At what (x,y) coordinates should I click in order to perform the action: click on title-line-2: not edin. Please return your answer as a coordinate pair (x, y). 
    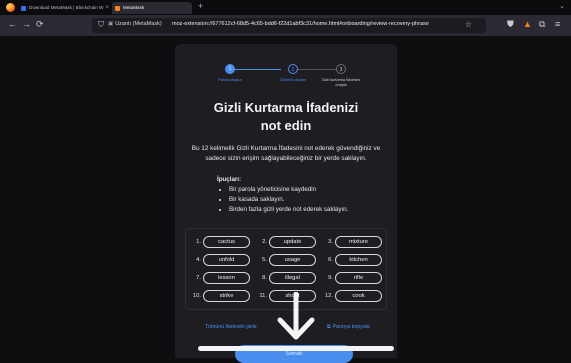
    Looking at the image, I should click on (286, 125).